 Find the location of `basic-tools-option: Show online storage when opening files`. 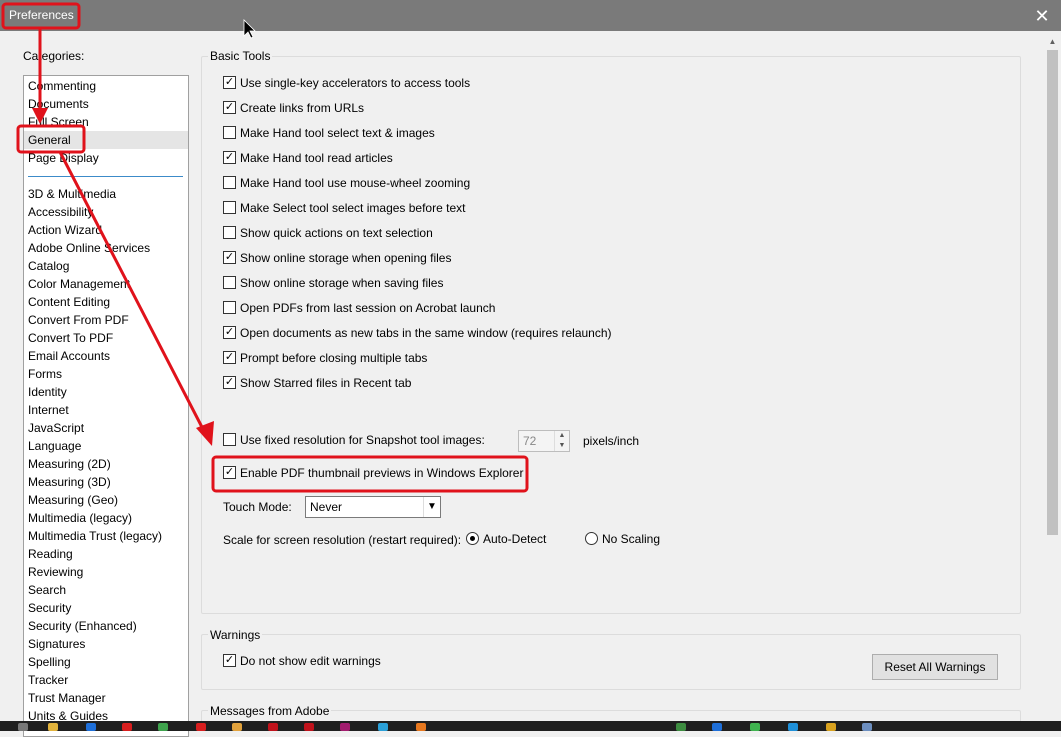

basic-tools-option: Show online storage when opening files is located at coordinates (337, 258).